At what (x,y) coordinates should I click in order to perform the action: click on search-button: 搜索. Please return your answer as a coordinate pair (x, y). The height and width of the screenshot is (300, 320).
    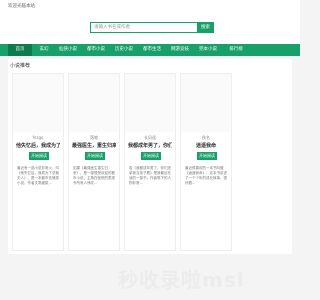
    Looking at the image, I should click on (205, 27).